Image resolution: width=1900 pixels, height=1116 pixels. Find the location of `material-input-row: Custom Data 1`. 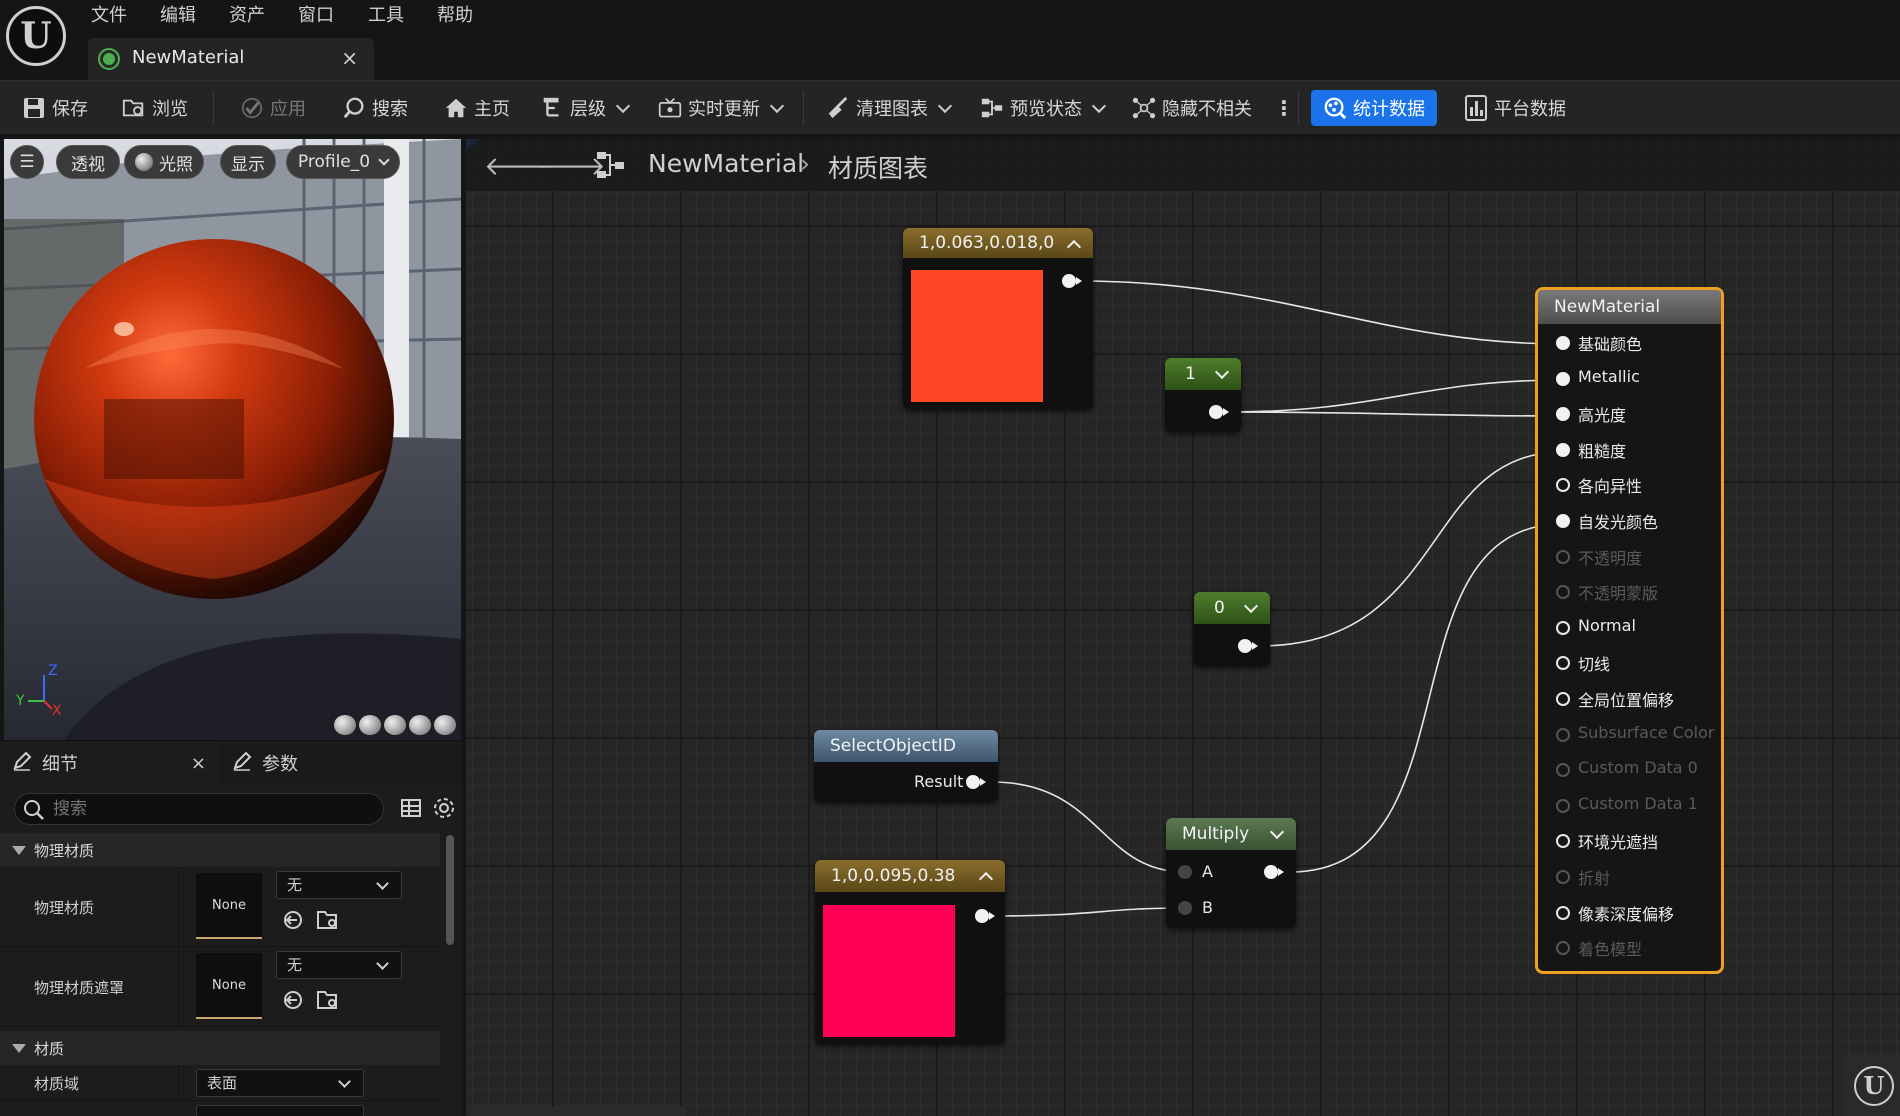

material-input-row: Custom Data 1 is located at coordinates (1628, 806).